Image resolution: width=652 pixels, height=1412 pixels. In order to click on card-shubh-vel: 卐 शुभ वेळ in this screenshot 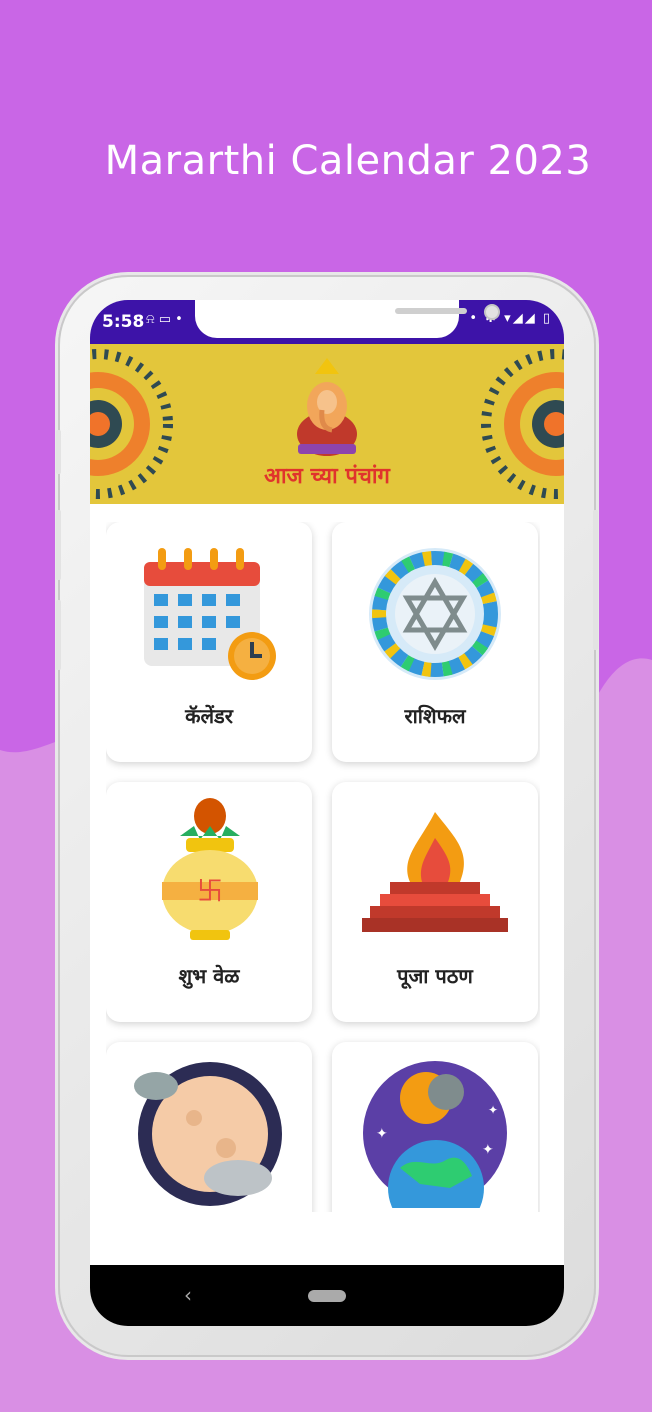, I will do `click(209, 902)`.